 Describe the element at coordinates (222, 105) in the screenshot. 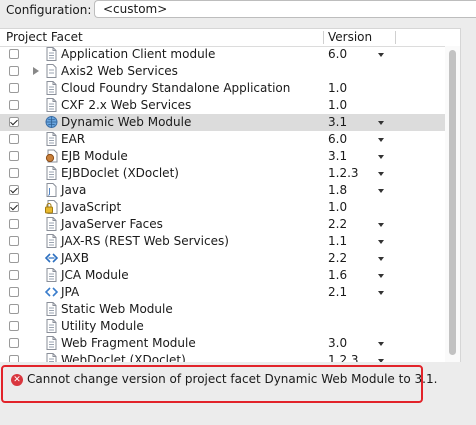

I see `facet-row: CXF 2.x Web Services 1.0` at that location.